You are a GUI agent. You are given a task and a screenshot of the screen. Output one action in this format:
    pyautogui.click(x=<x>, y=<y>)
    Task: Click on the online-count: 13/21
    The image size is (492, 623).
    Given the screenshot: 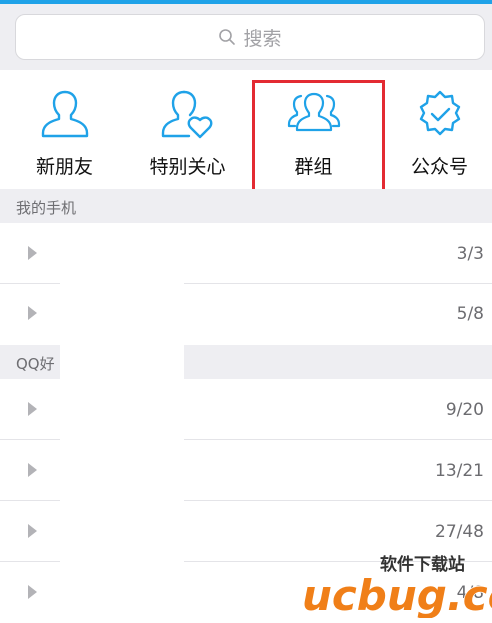 What is the action you would take?
    pyautogui.click(x=459, y=471)
    